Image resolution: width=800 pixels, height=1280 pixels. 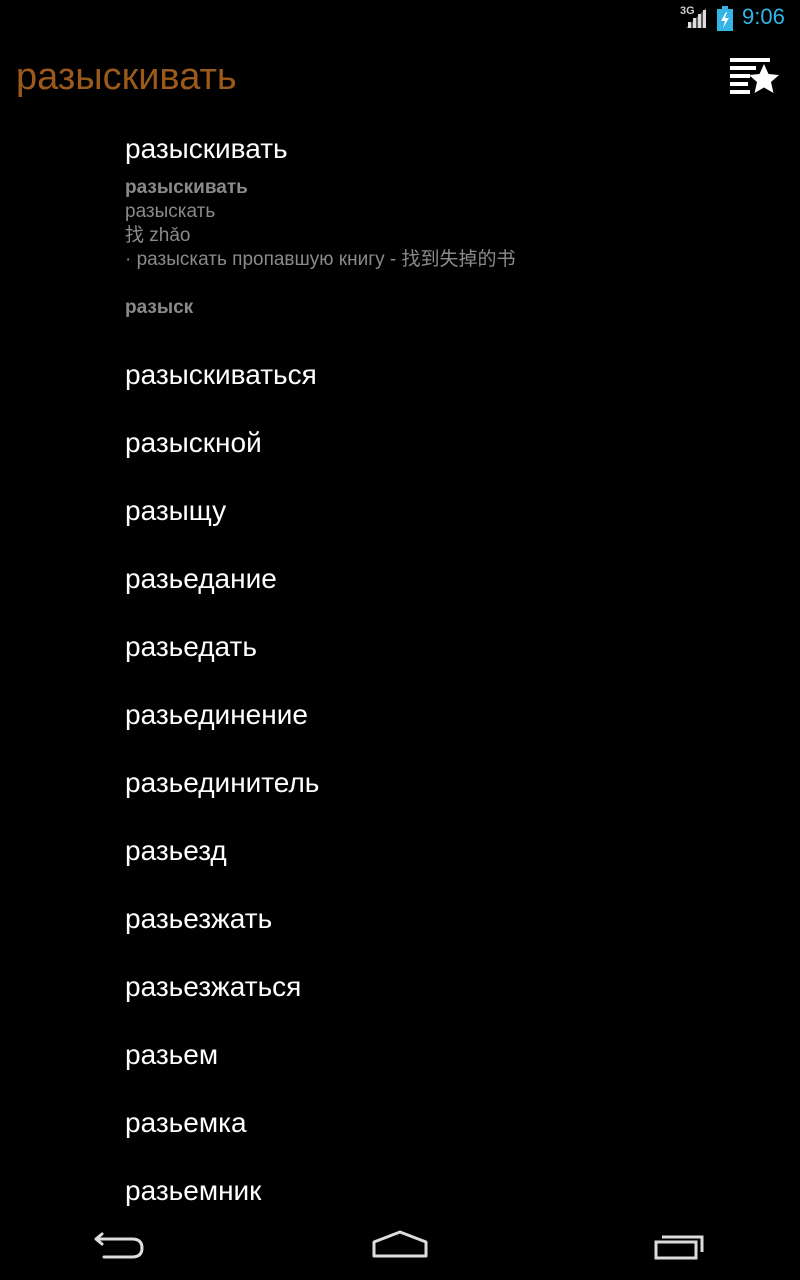 I want to click on list-item: разыскиваться, so click(x=450, y=392).